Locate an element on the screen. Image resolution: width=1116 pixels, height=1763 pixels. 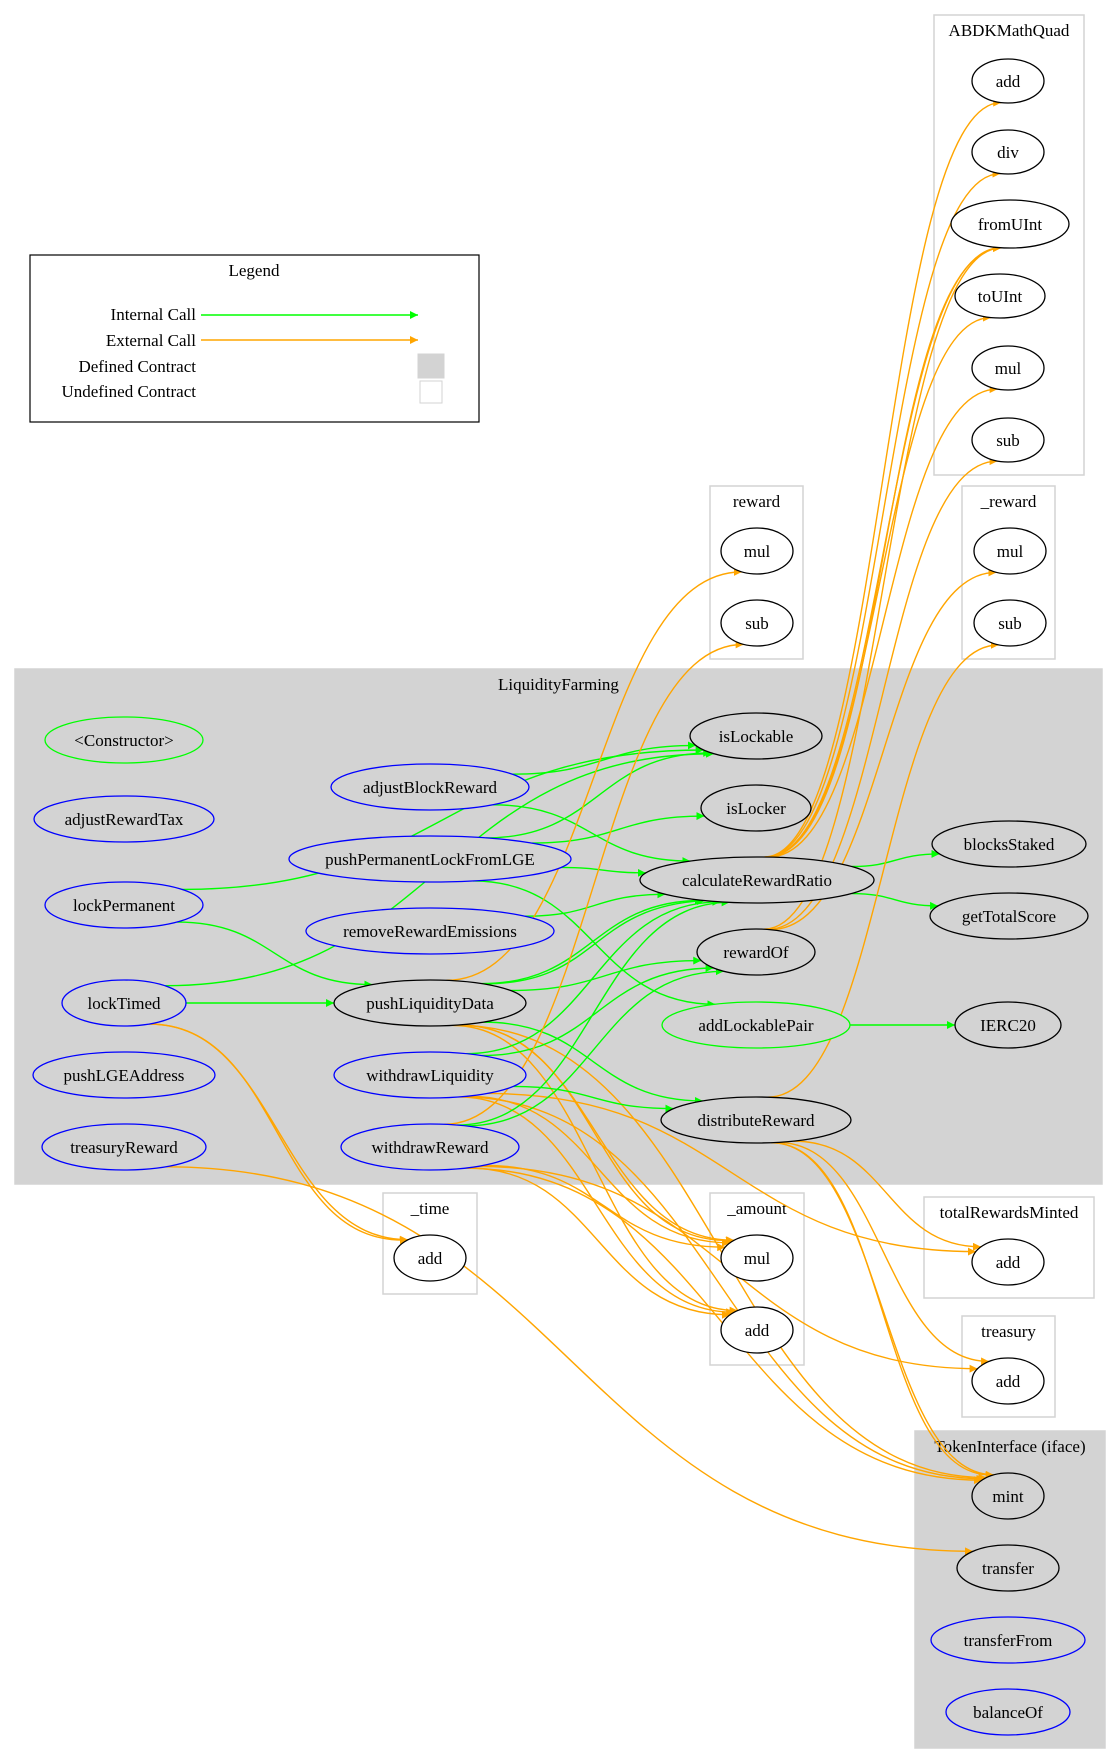
node-abdk-mul: mul is located at coordinates (1008, 368).